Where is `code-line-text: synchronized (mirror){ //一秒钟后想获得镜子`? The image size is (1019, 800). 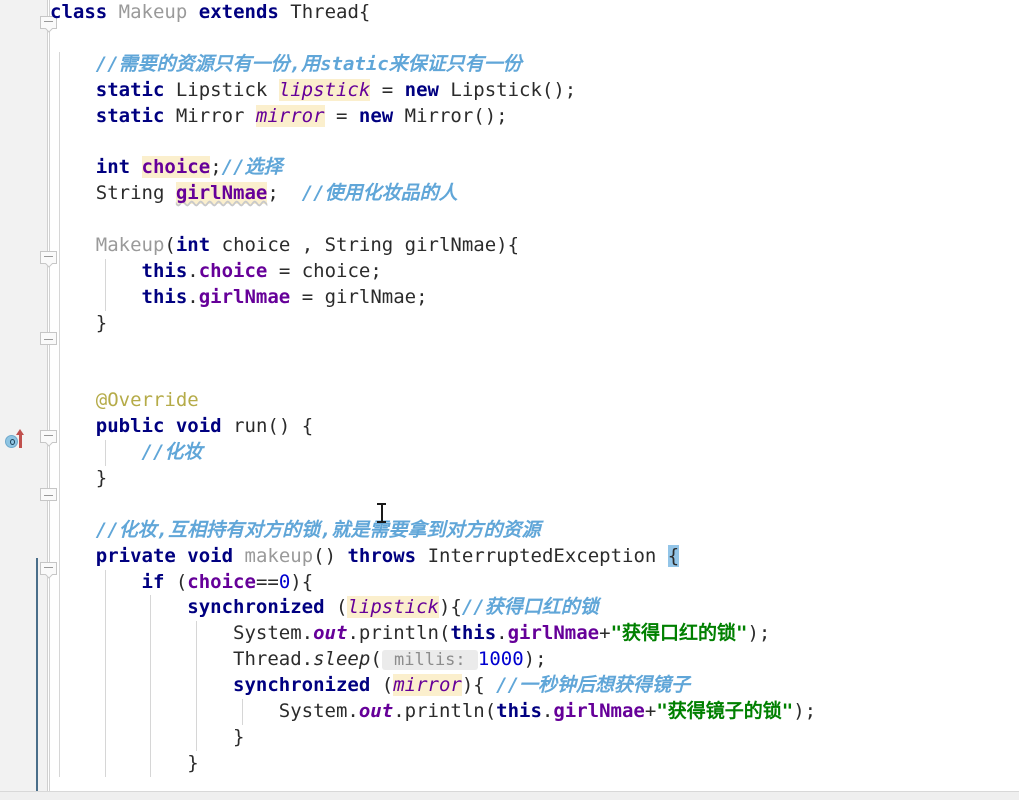 code-line-text: synchronized (mirror){ //一秒钟后想获得镜子 is located at coordinates (370, 685).